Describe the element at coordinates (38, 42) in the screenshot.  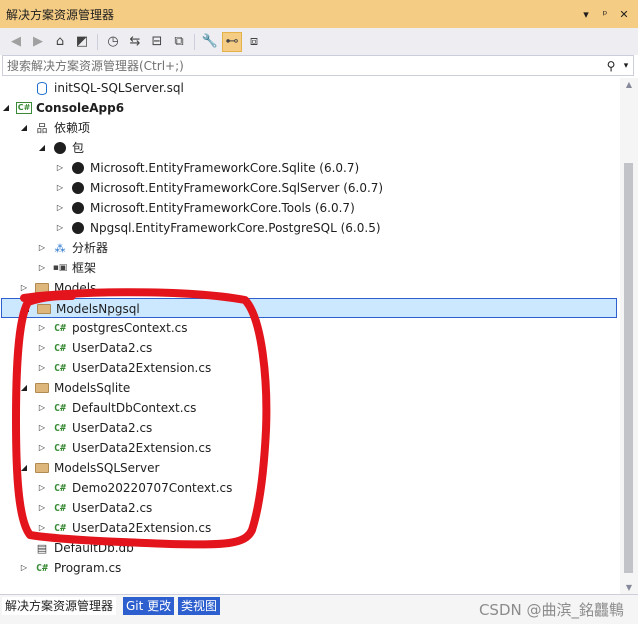
I see `forward-icon: ▶` at that location.